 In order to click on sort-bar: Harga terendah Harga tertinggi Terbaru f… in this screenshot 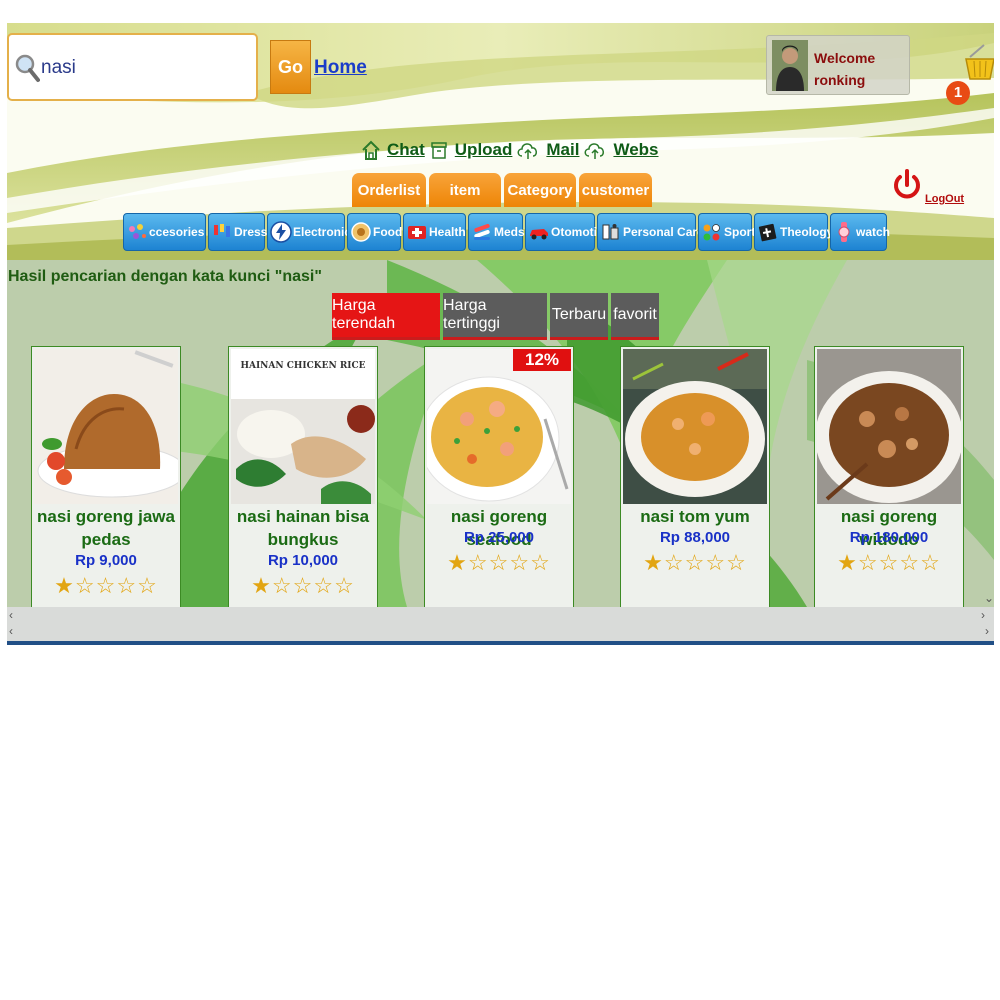, I will do `click(497, 316)`.